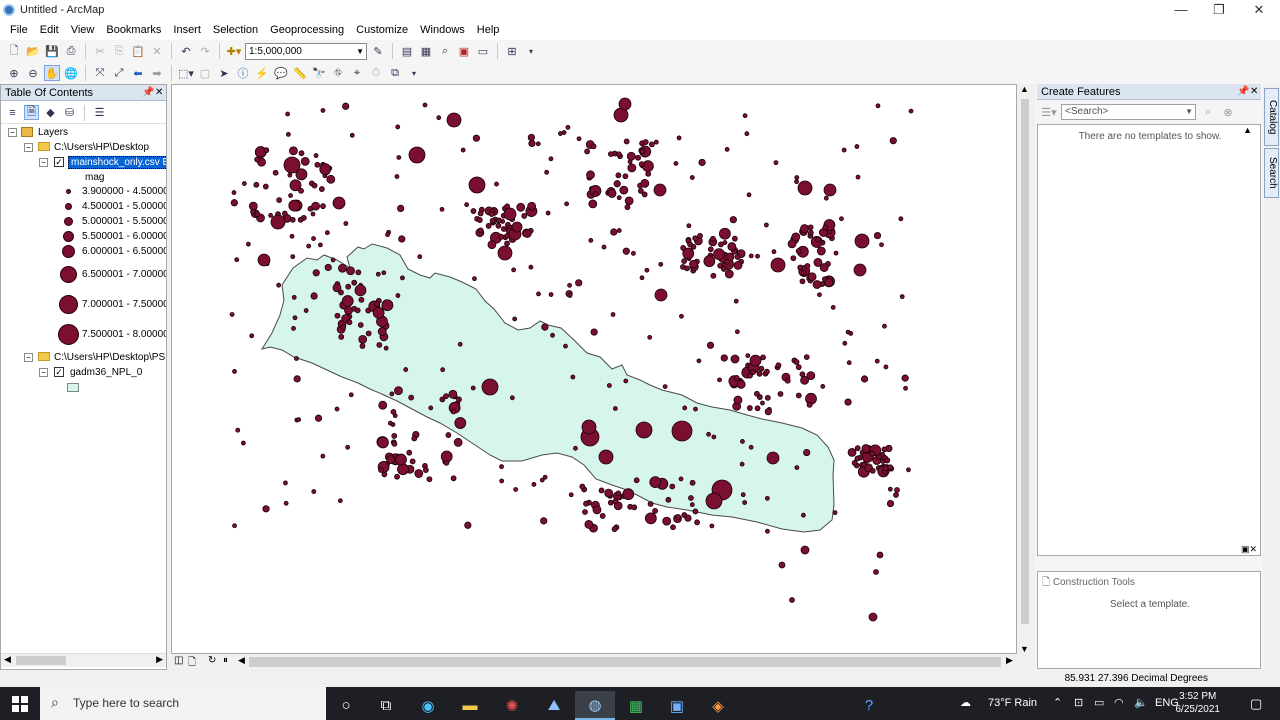  I want to click on weather-icon: ☁, so click(965, 703).